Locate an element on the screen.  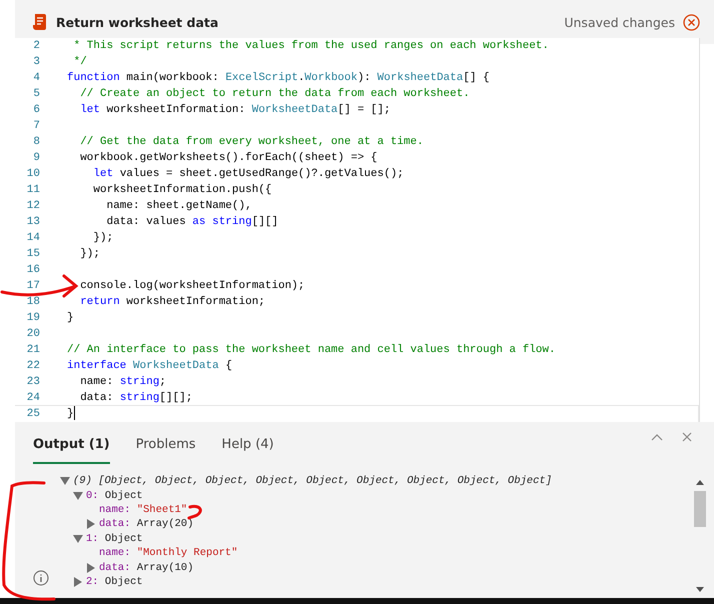
line-number: 18 is located at coordinates (33, 302).